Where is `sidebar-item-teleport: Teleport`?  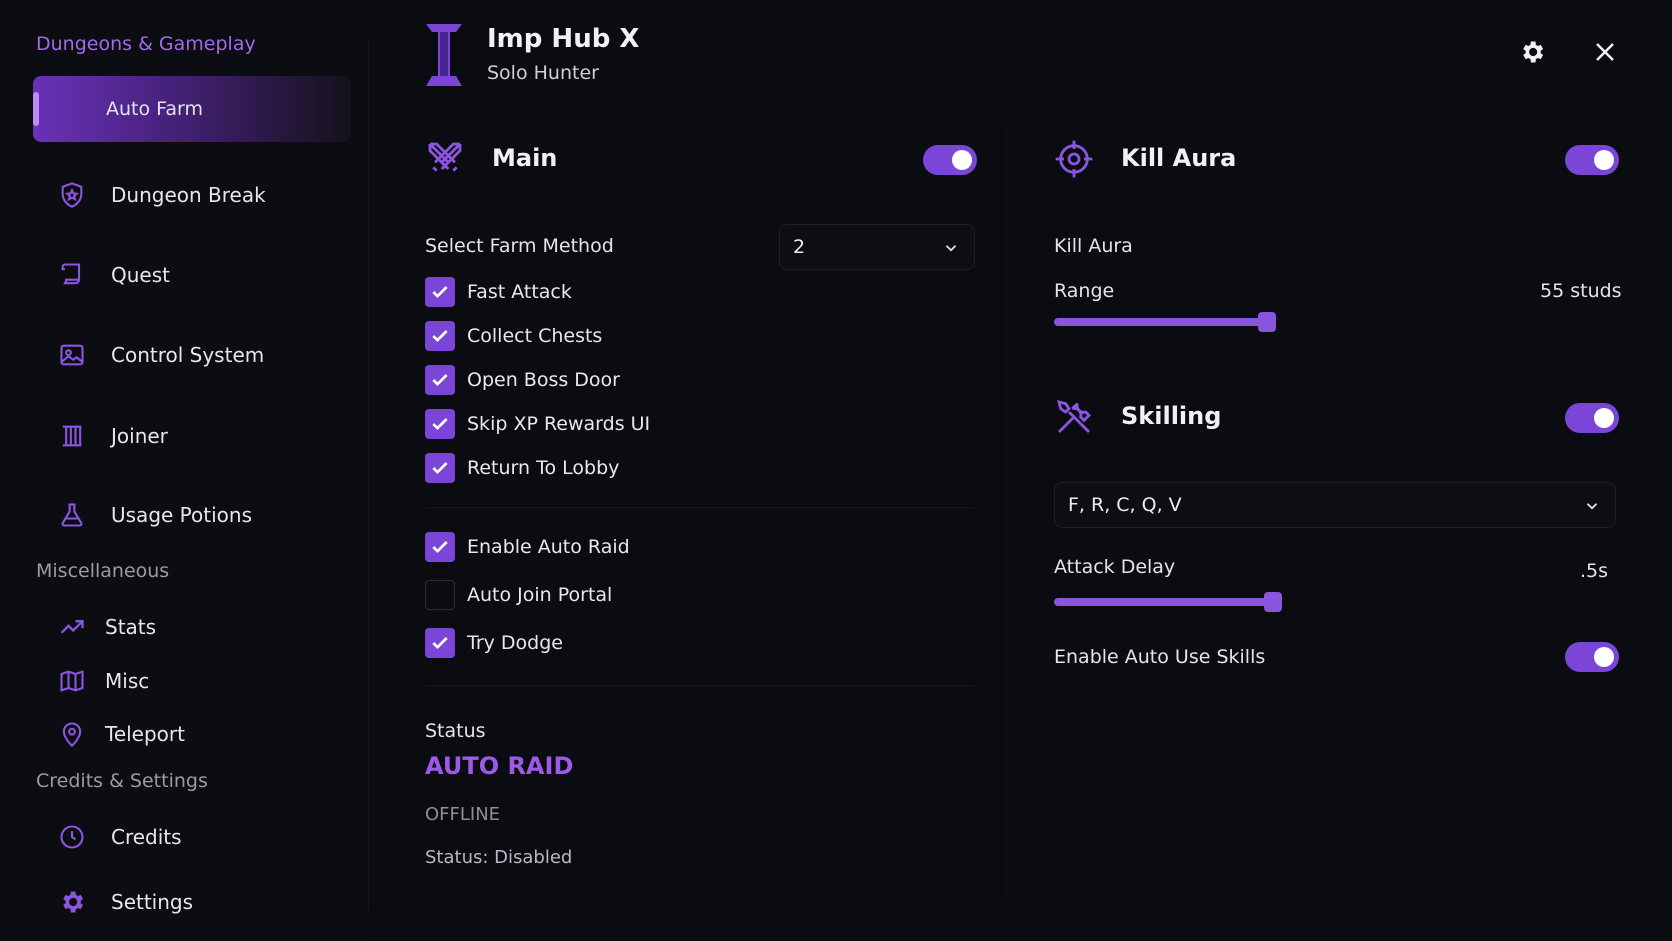 sidebar-item-teleport: Teleport is located at coordinates (192, 734).